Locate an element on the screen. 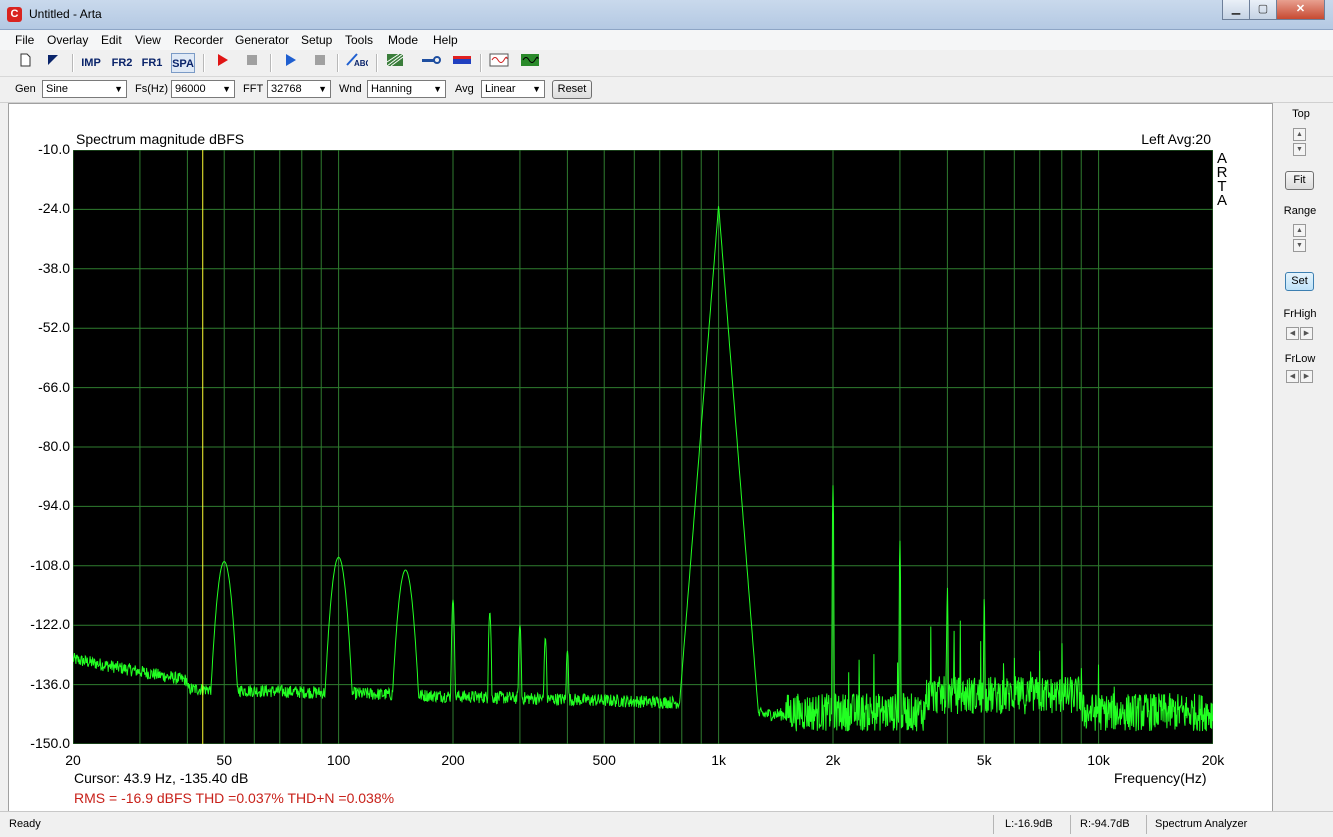 The image size is (1333, 837). frlow-right-button: ▶ is located at coordinates (1306, 376).